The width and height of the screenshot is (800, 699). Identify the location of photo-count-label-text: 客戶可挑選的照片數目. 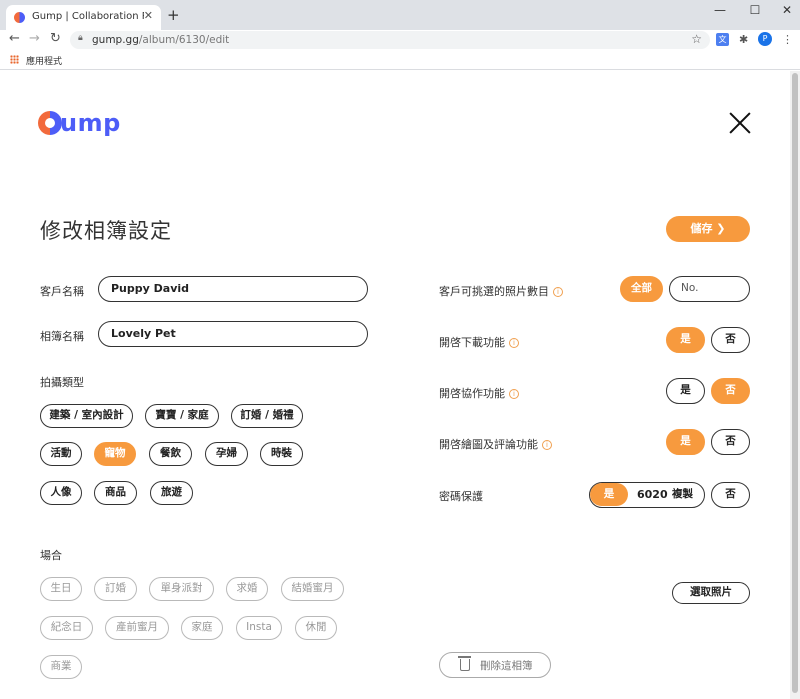
(494, 291).